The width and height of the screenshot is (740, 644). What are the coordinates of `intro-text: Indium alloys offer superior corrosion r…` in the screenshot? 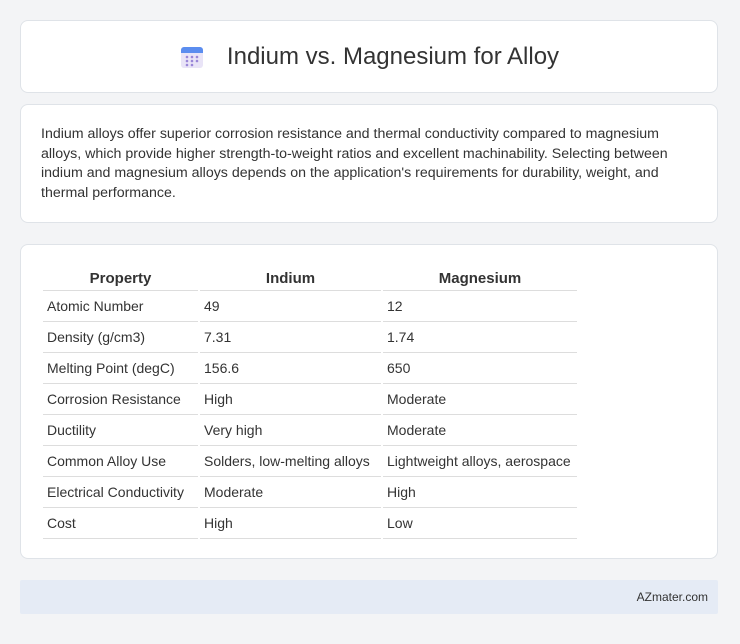 It's located at (354, 163).